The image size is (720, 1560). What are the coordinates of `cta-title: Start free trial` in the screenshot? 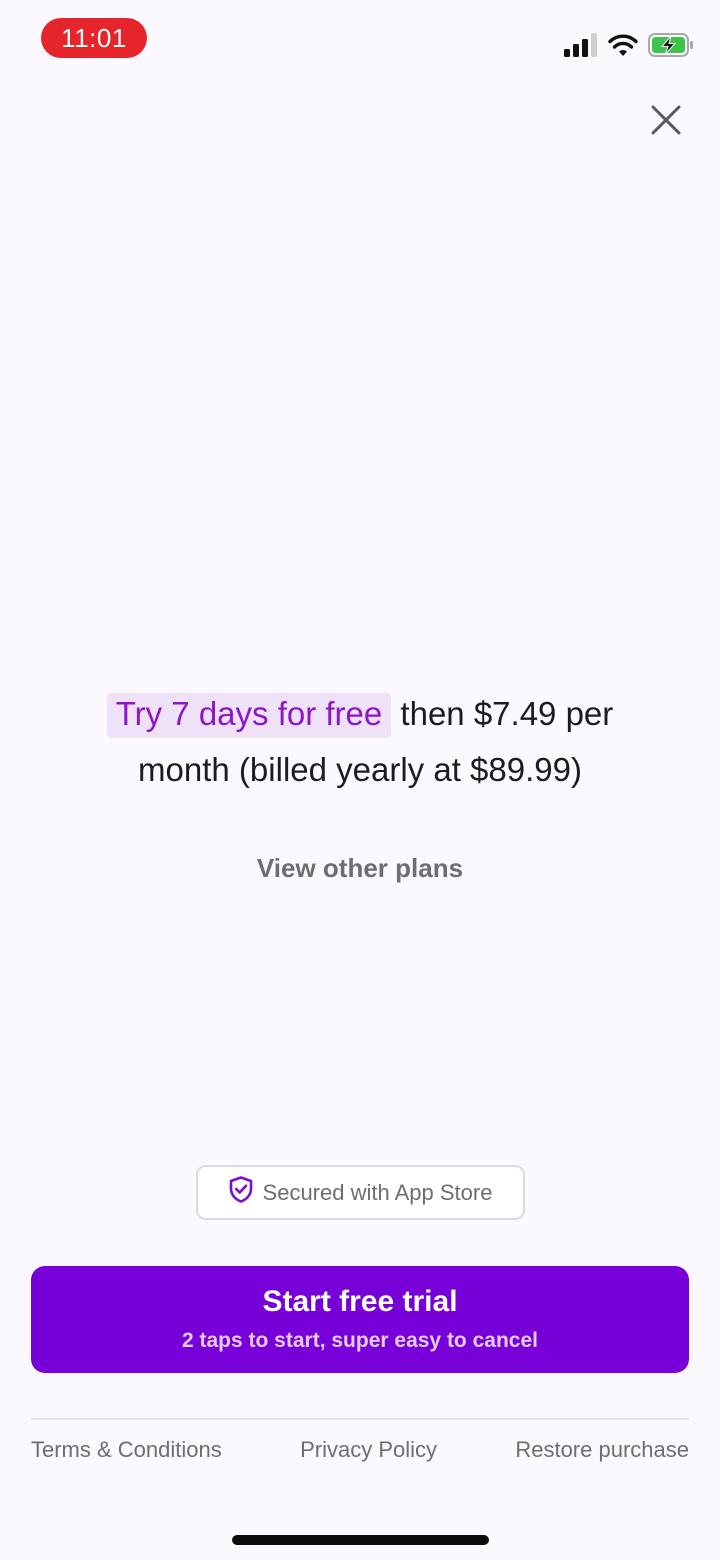 It's located at (360, 1301).